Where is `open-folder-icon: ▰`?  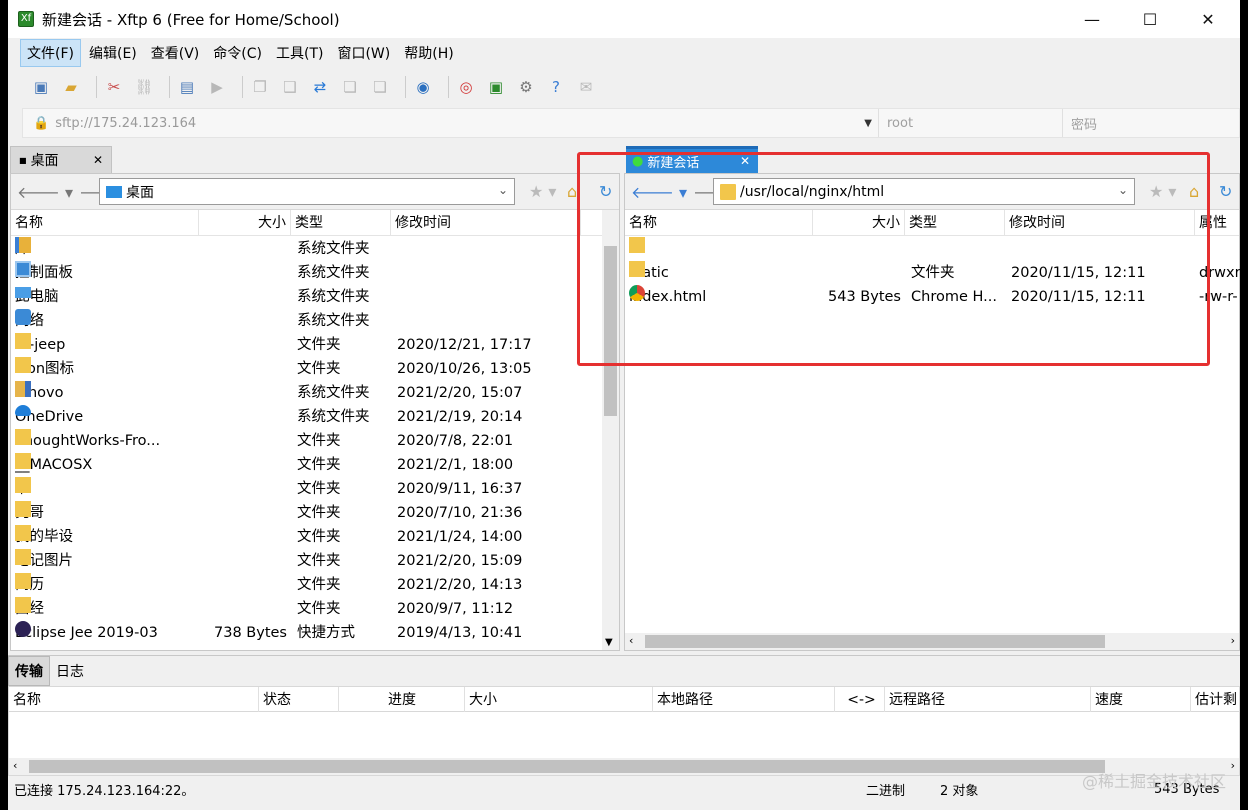
open-folder-icon: ▰ is located at coordinates (71, 87).